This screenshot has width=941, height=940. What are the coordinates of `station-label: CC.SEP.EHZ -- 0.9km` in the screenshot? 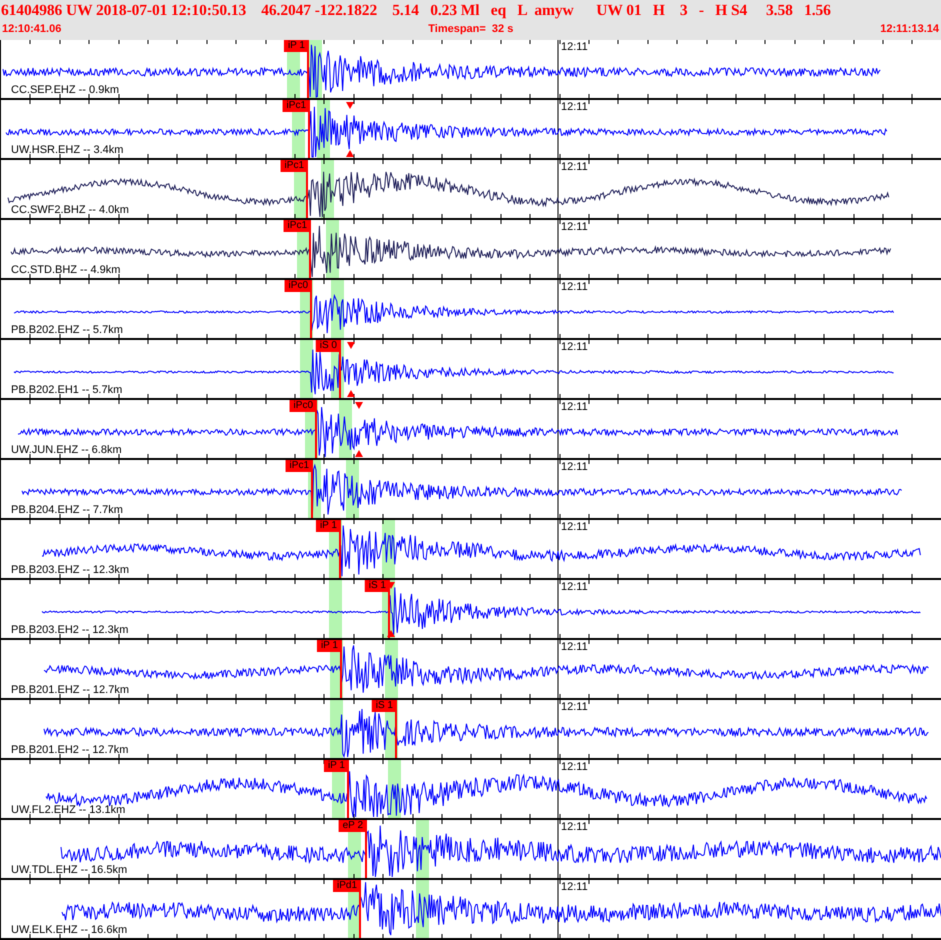 It's located at (65, 90).